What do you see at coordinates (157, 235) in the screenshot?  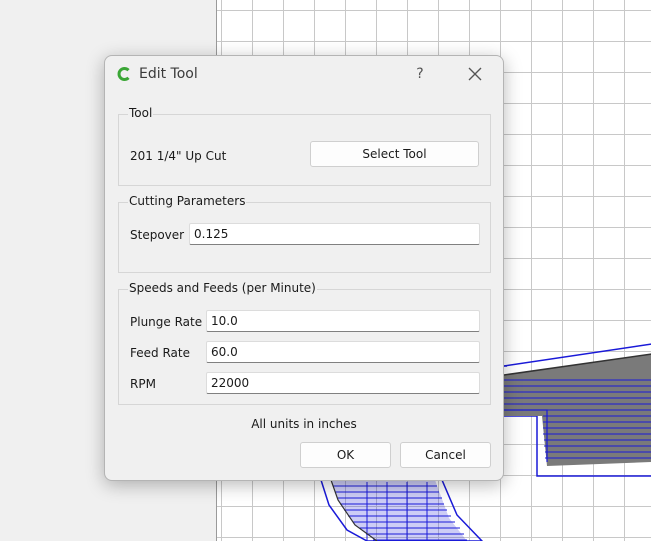 I see `stepover-label: Stepover` at bounding box center [157, 235].